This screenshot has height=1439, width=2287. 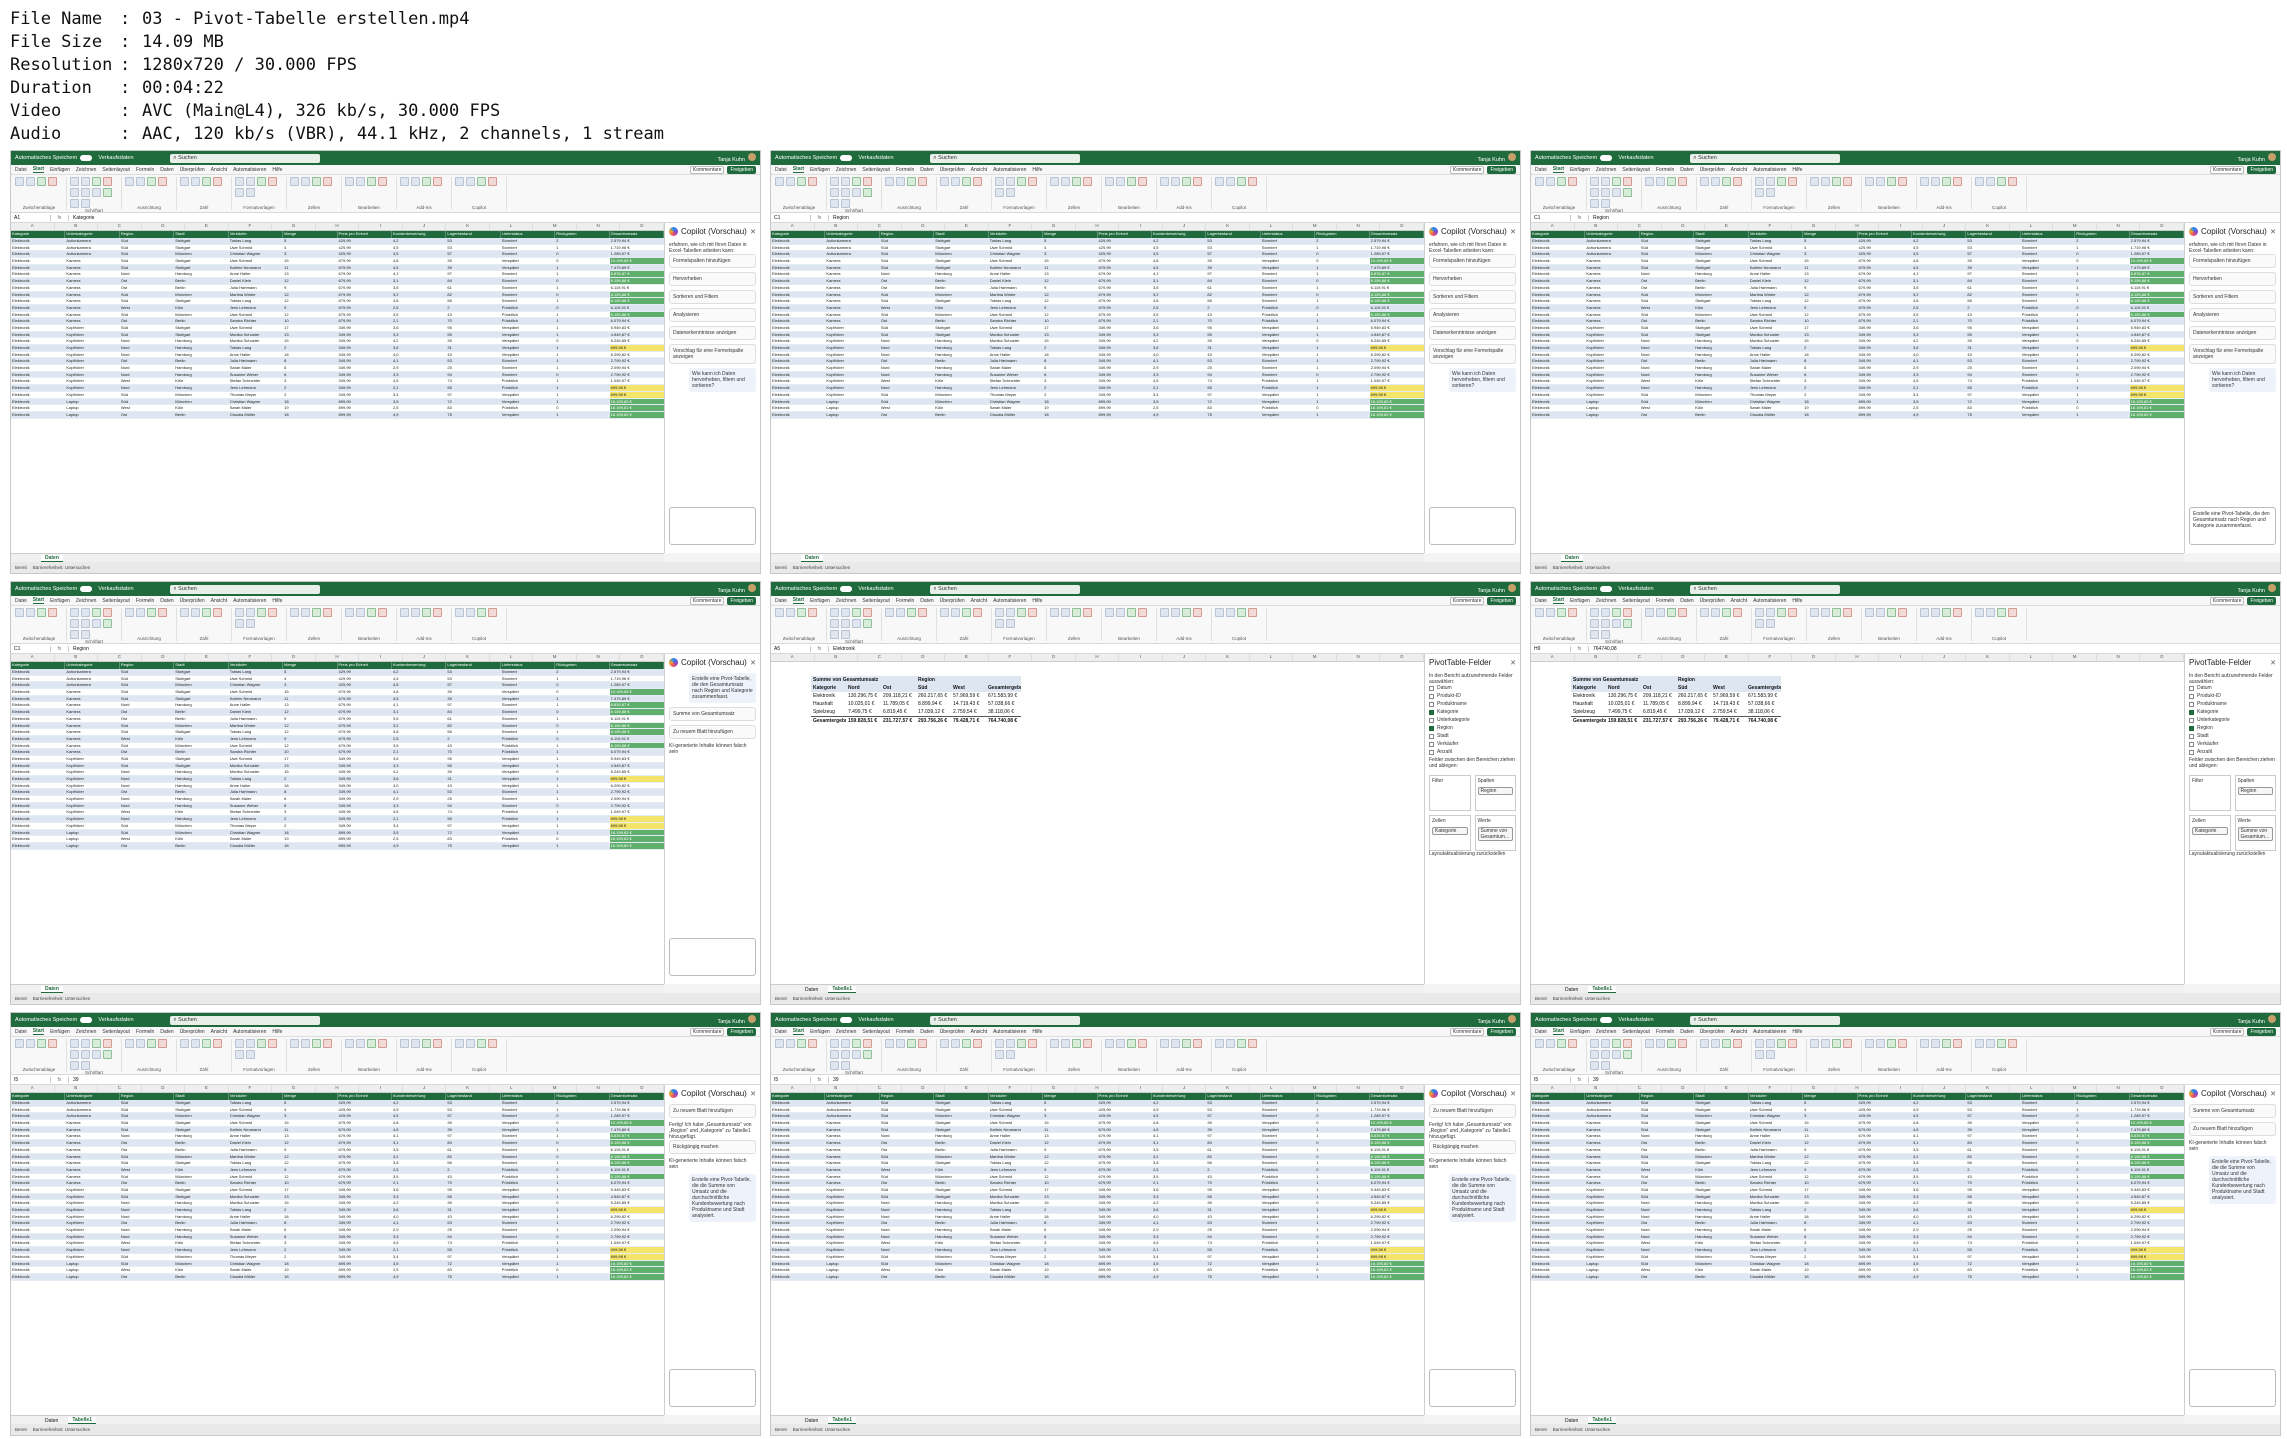 I want to click on table-cell: Tobias Lang, so click(x=1776, y=241).